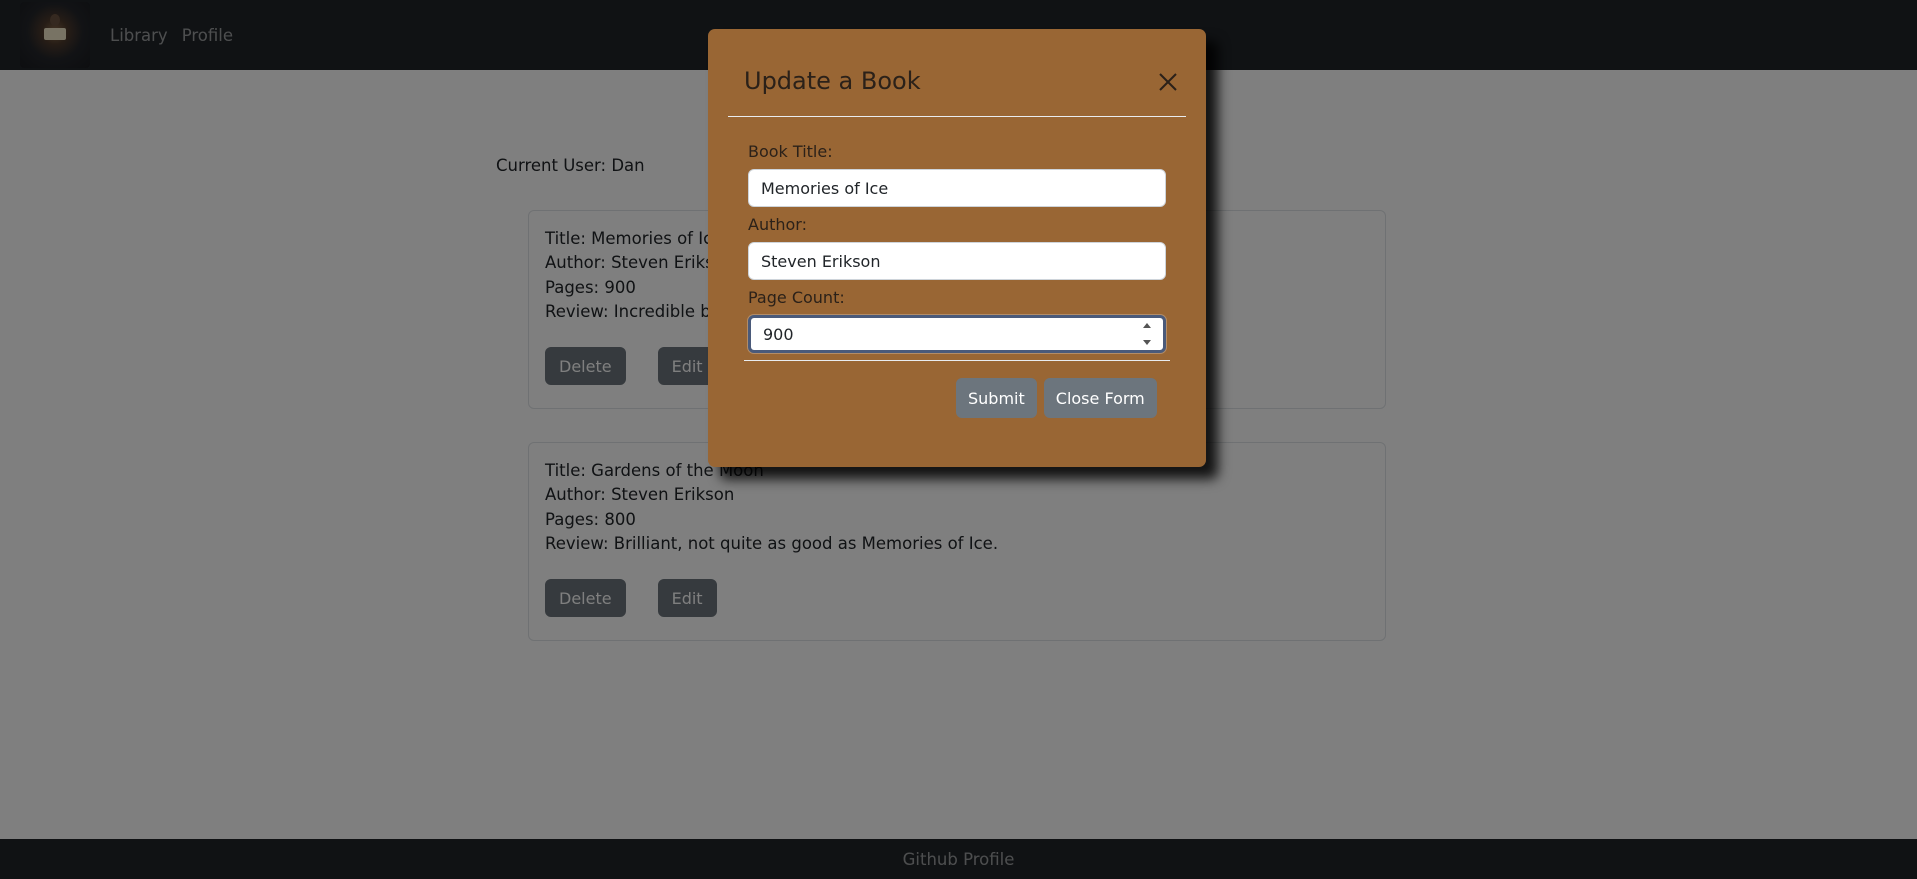 The width and height of the screenshot is (1917, 879). I want to click on page-count-field, so click(957, 334).